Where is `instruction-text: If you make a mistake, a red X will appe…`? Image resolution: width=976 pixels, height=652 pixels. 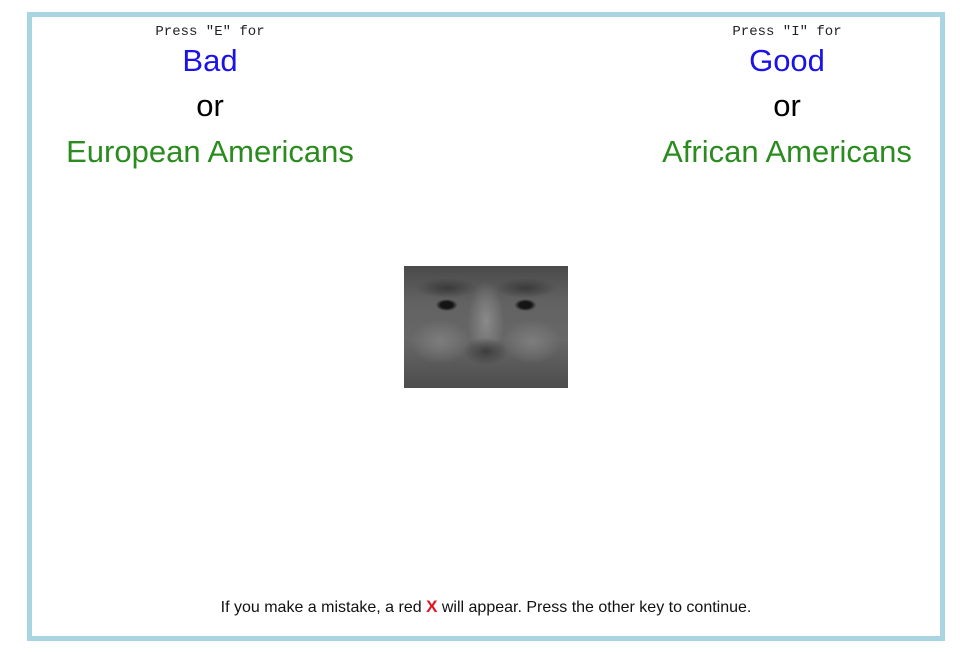
instruction-text: If you make a mistake, a red X will appe… is located at coordinates (486, 607).